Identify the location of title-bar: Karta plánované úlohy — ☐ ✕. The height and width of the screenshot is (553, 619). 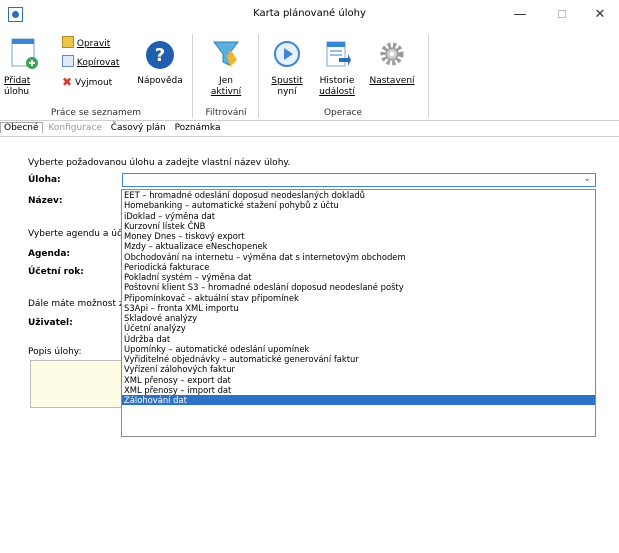
(309, 15).